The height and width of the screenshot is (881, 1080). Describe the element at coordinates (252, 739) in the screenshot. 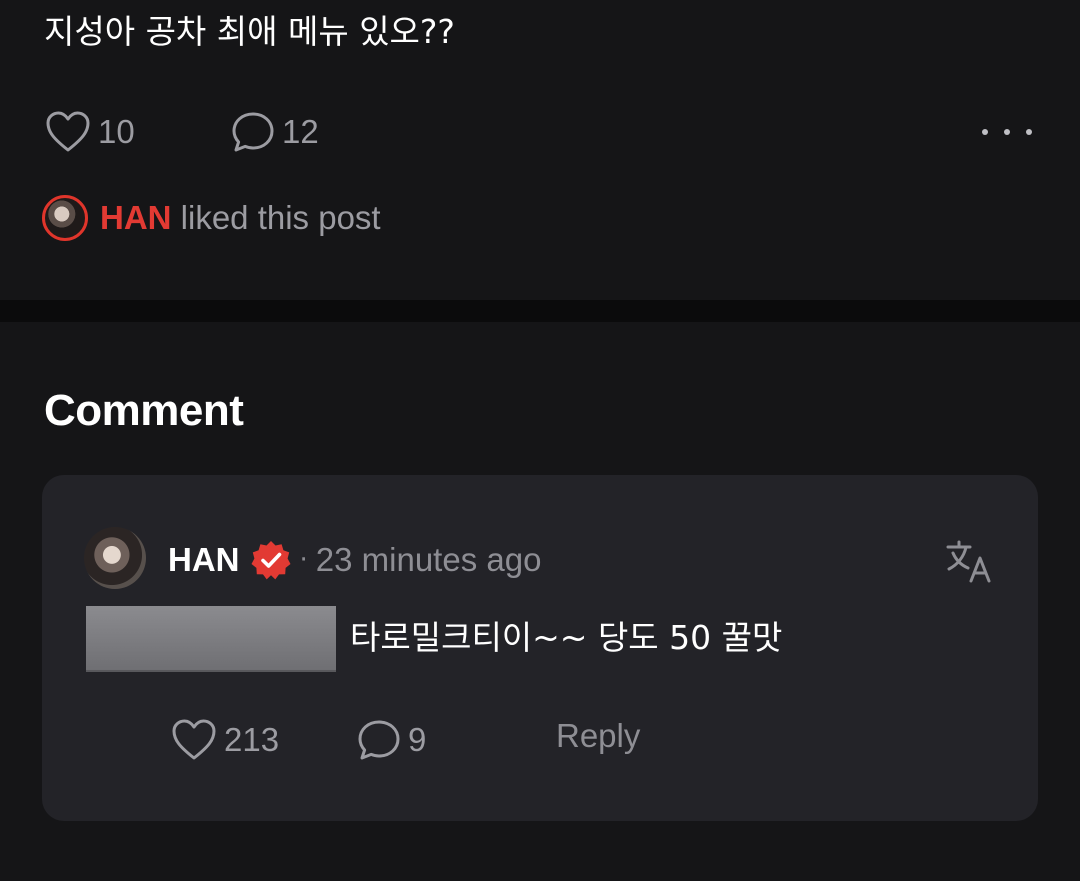

I see `comment-like-count: 213` at that location.